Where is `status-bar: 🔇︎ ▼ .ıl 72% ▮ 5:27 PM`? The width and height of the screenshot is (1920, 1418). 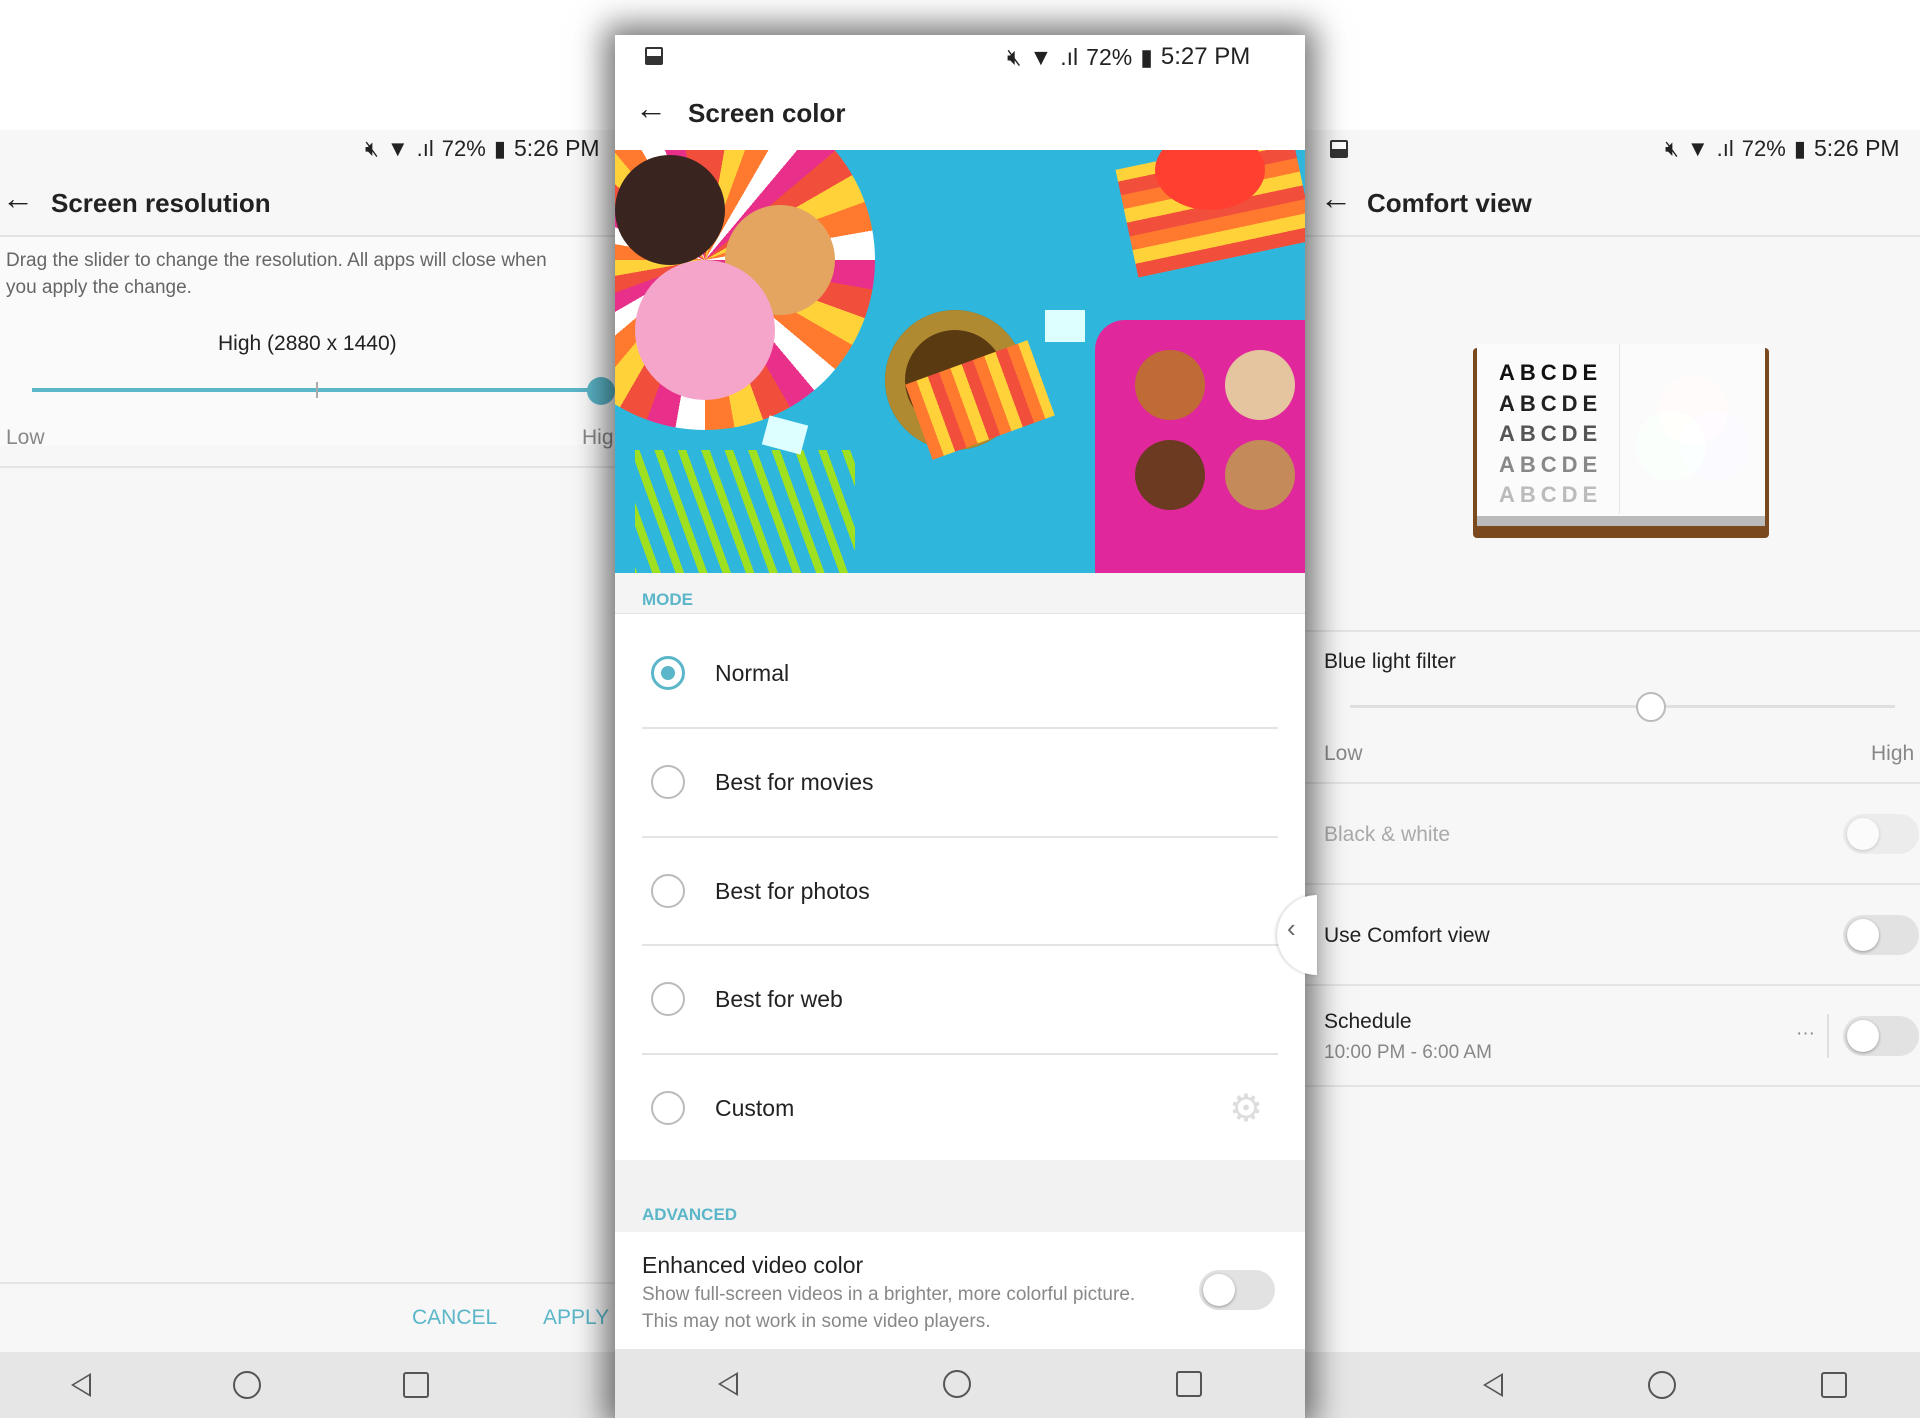 status-bar: 🔇︎ ▼ .ıl 72% ▮ 5:27 PM is located at coordinates (1128, 57).